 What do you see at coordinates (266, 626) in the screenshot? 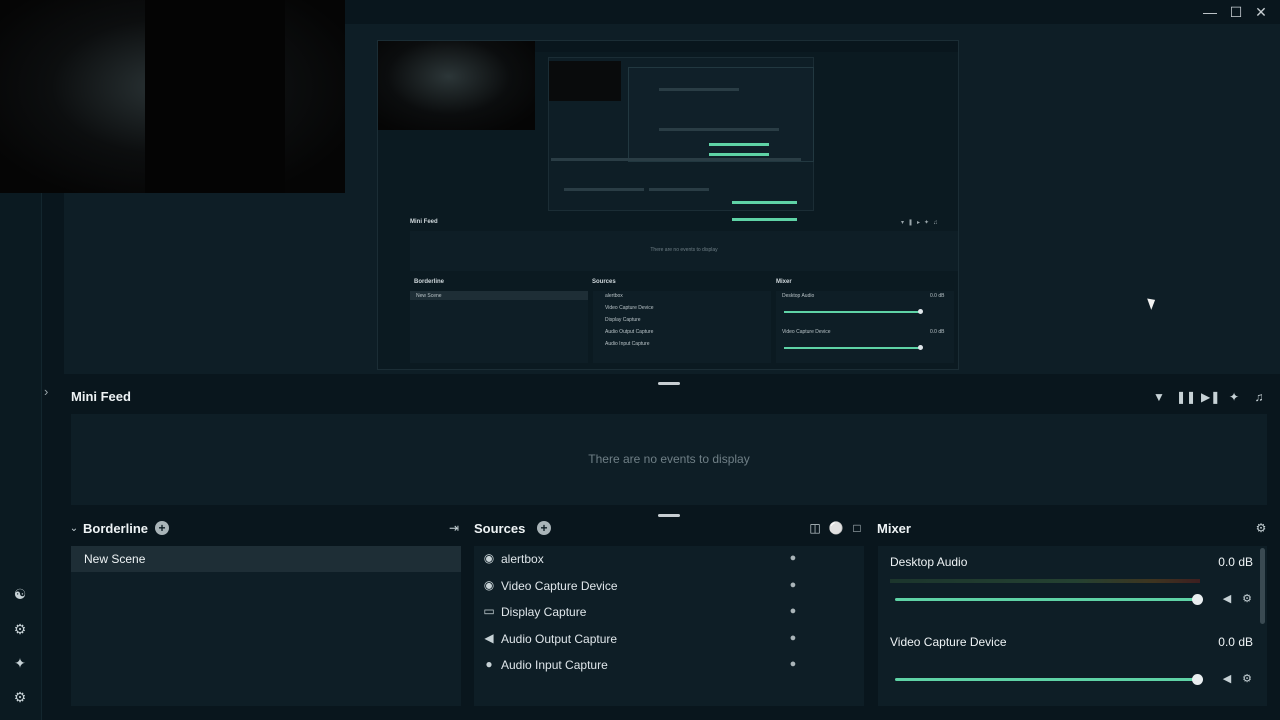
I see `scenes-list: New Scene` at bounding box center [266, 626].